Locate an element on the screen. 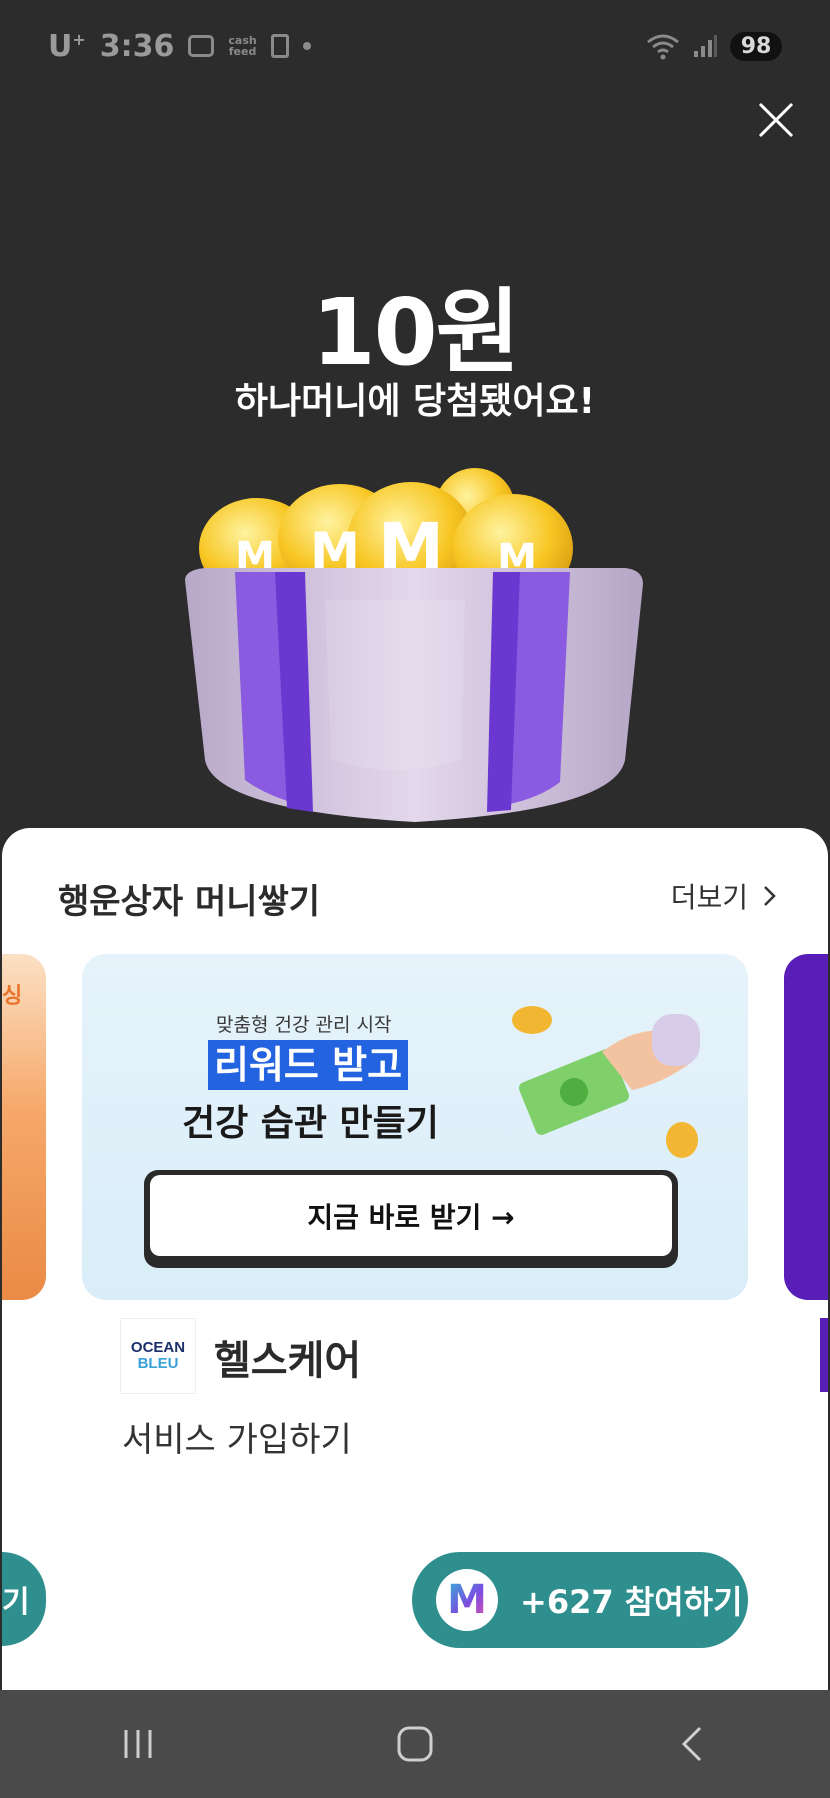 This screenshot has width=830, height=1798. carrier-label: U+ is located at coordinates (67, 46).